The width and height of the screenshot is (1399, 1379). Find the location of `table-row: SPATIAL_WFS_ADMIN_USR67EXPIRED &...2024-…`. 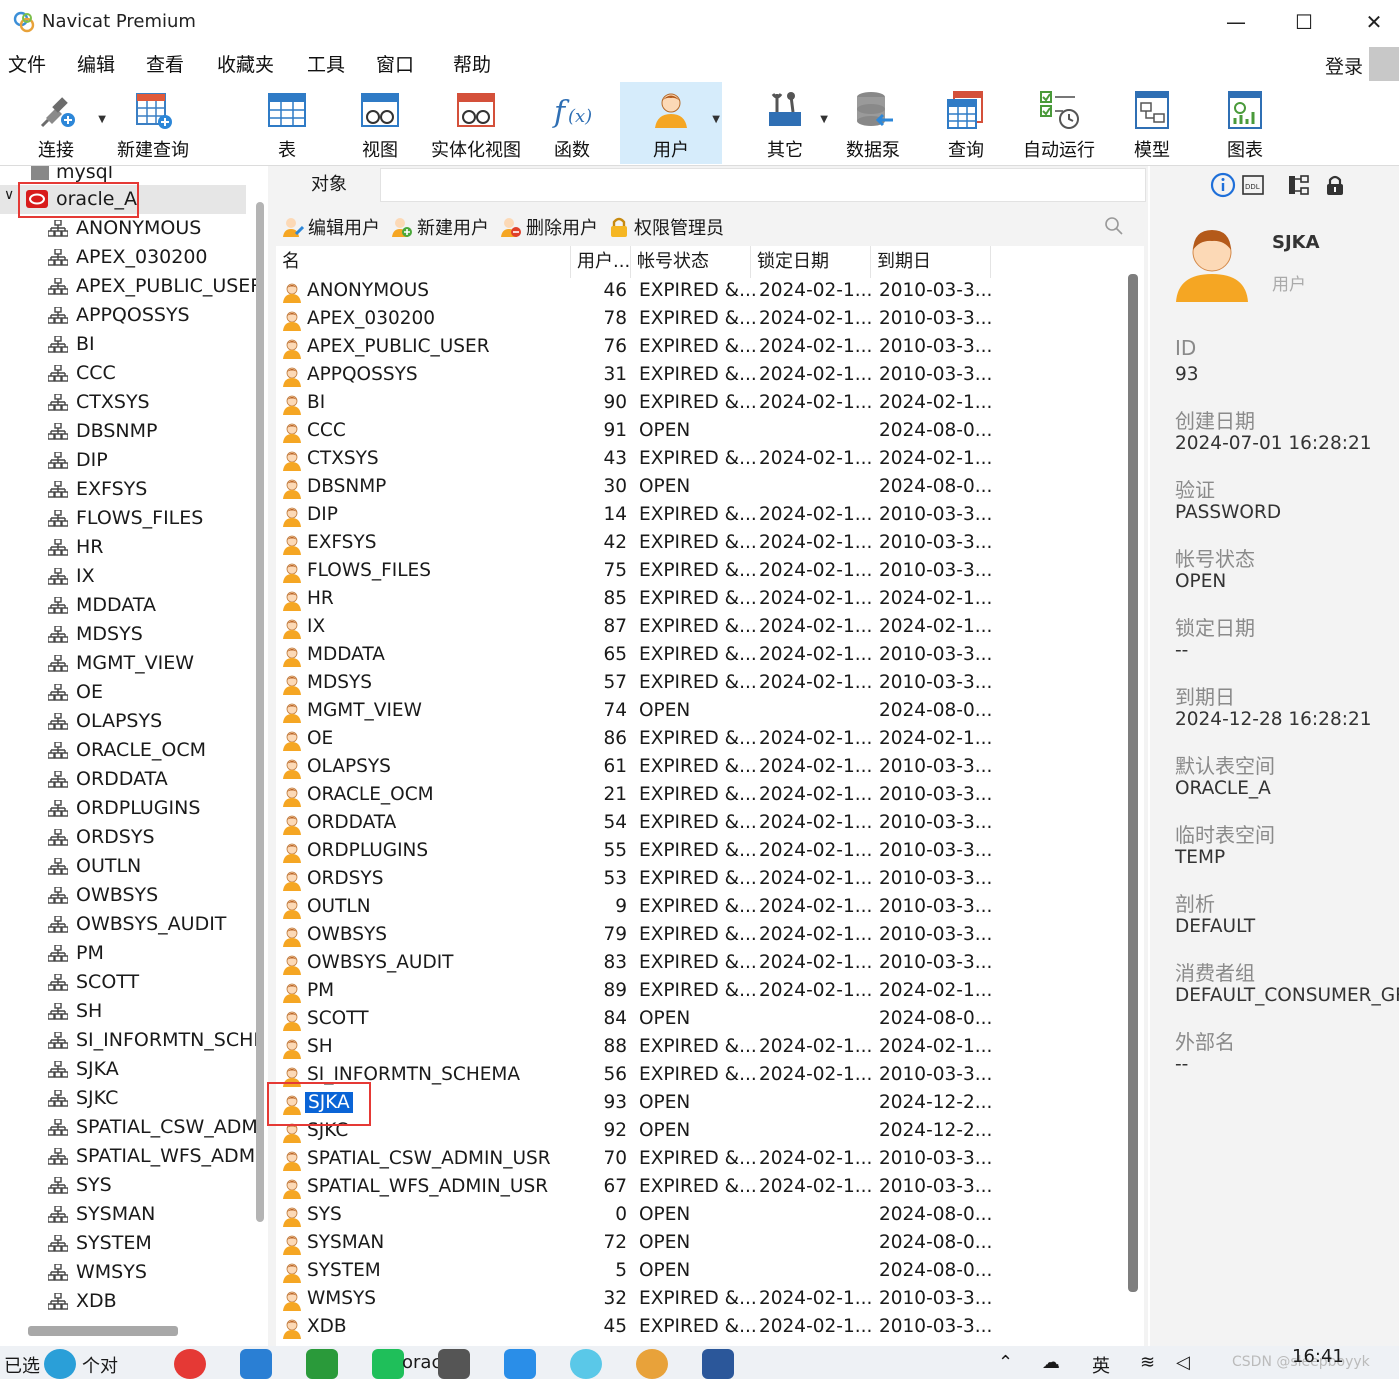

table-row: SPATIAL_WFS_ADMIN_USR67EXPIRED &...2024-… is located at coordinates (701, 1188).